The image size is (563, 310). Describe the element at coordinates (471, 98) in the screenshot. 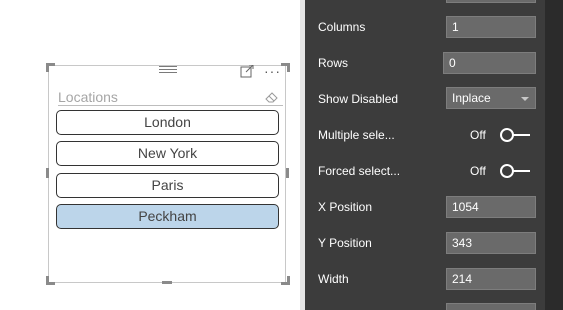

I see `show-disabled-value: Inplace` at that location.